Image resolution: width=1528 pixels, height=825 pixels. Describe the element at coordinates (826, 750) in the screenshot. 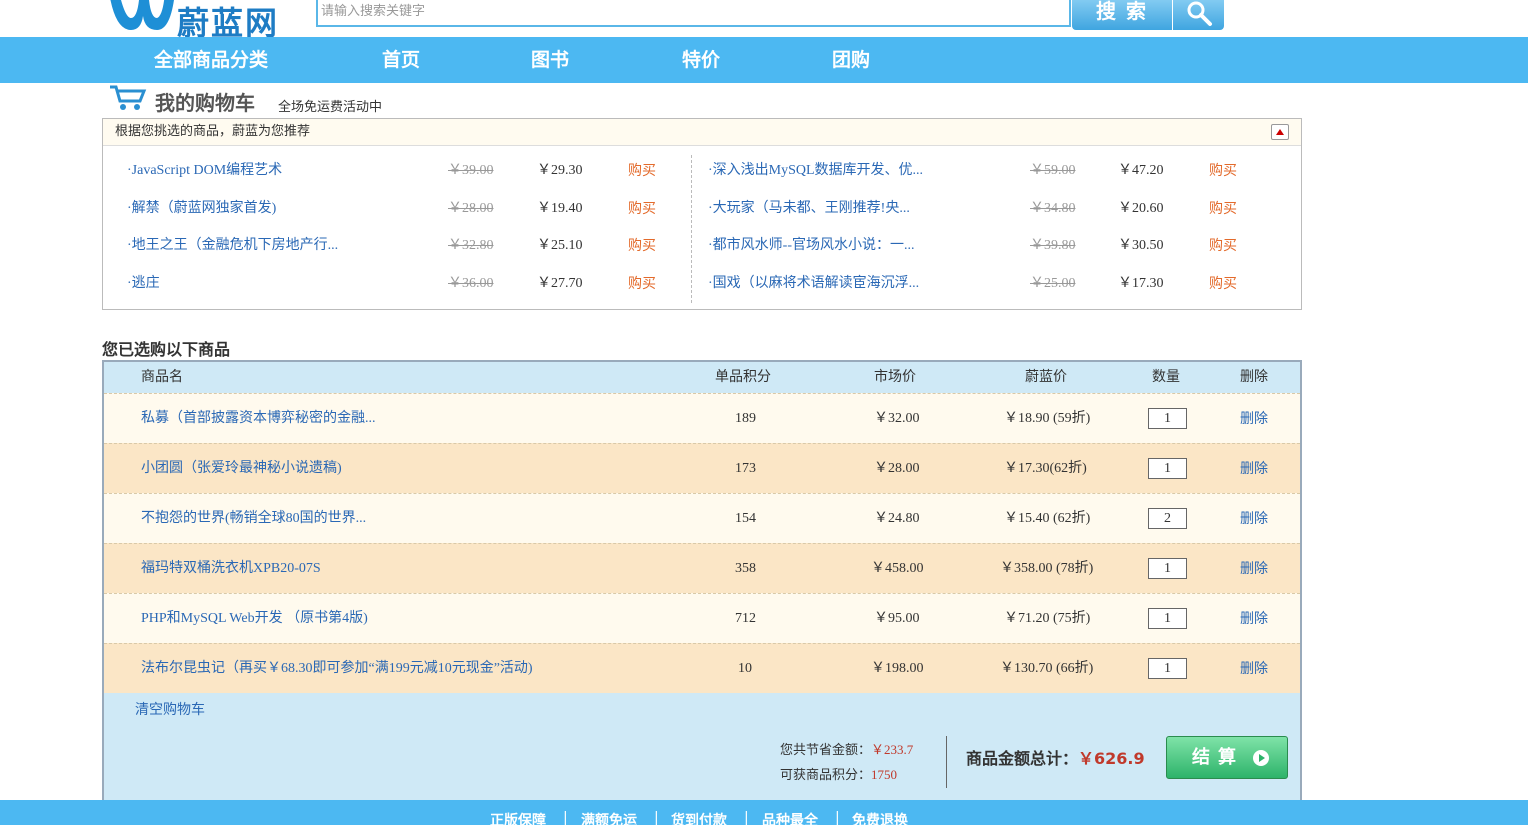

I see `savings-label: 您共节省金额：` at that location.